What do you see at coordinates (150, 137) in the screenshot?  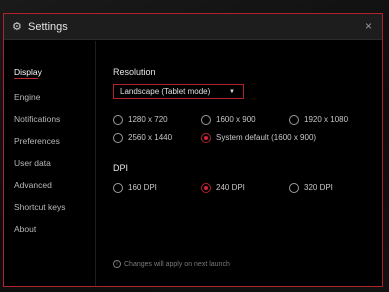 I see `resolution-option-label: 2560 x 1440` at bounding box center [150, 137].